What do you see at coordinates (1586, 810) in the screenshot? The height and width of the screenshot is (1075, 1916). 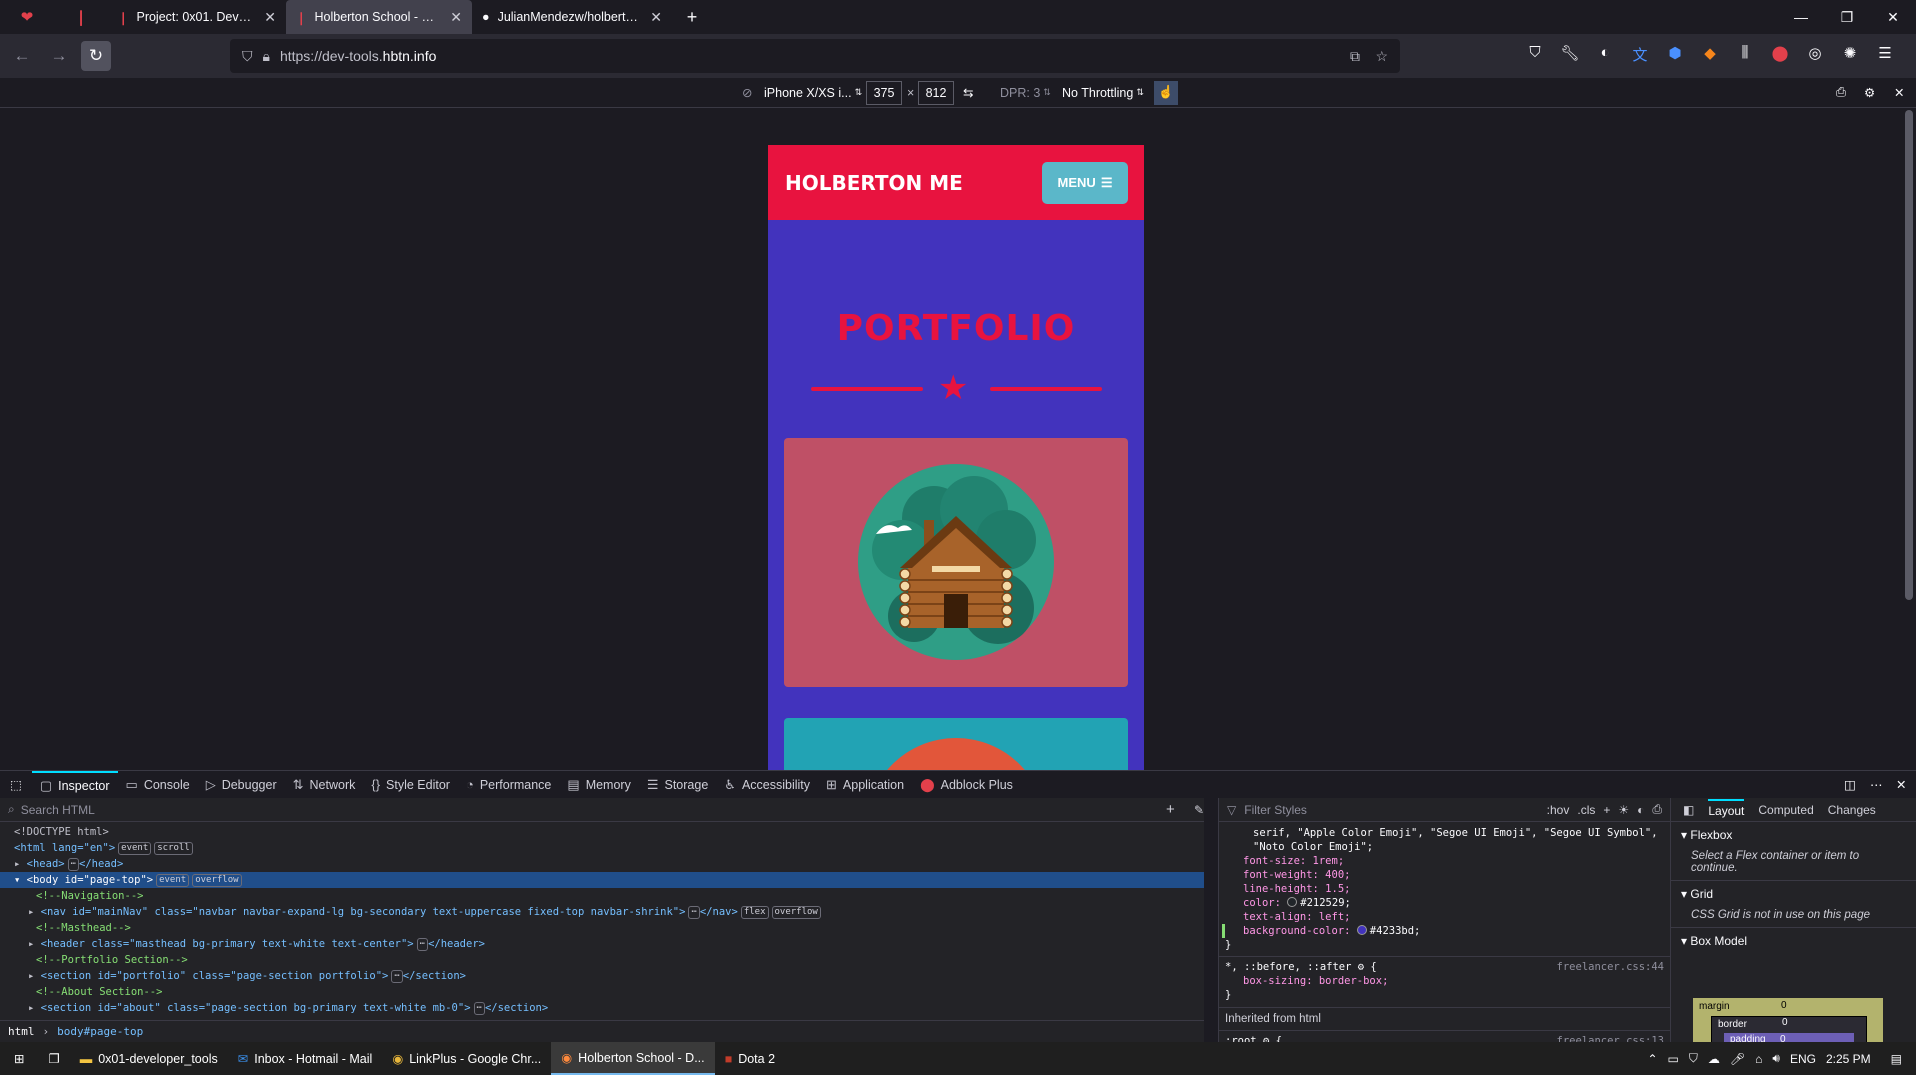 I see `cls-toggle: .cls` at bounding box center [1586, 810].